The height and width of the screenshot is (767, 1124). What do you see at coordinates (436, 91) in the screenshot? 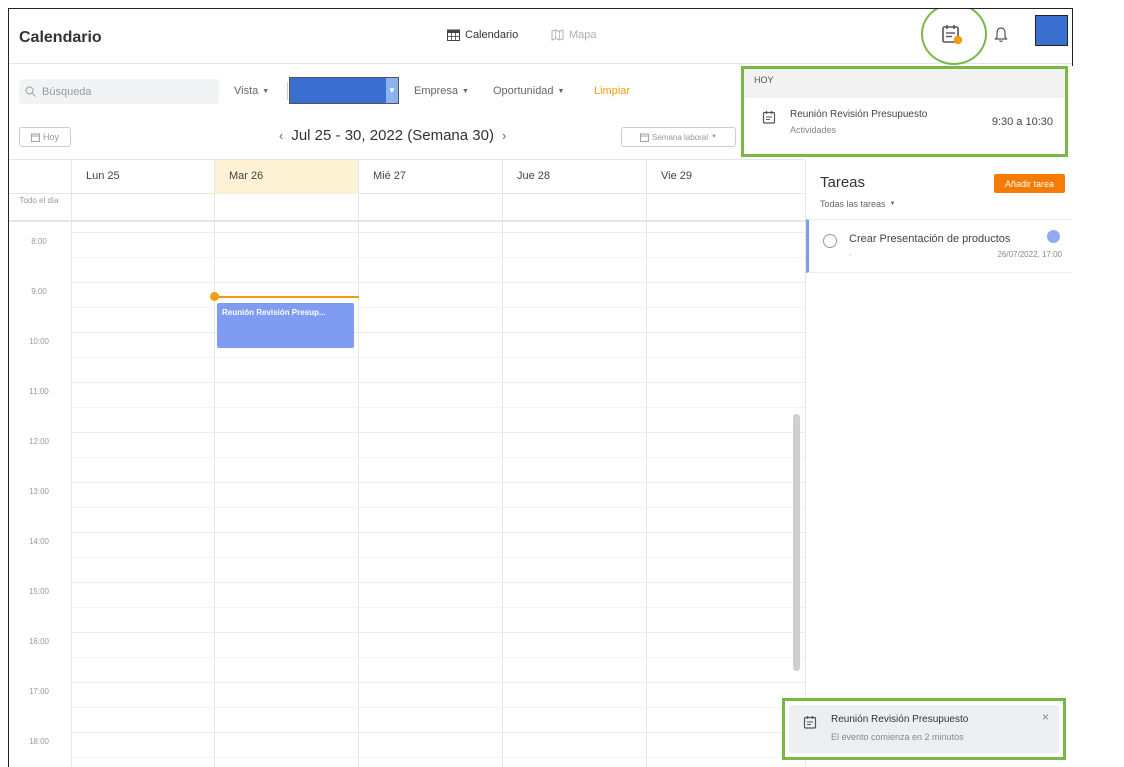
I see `empresa-label: Empresa` at bounding box center [436, 91].